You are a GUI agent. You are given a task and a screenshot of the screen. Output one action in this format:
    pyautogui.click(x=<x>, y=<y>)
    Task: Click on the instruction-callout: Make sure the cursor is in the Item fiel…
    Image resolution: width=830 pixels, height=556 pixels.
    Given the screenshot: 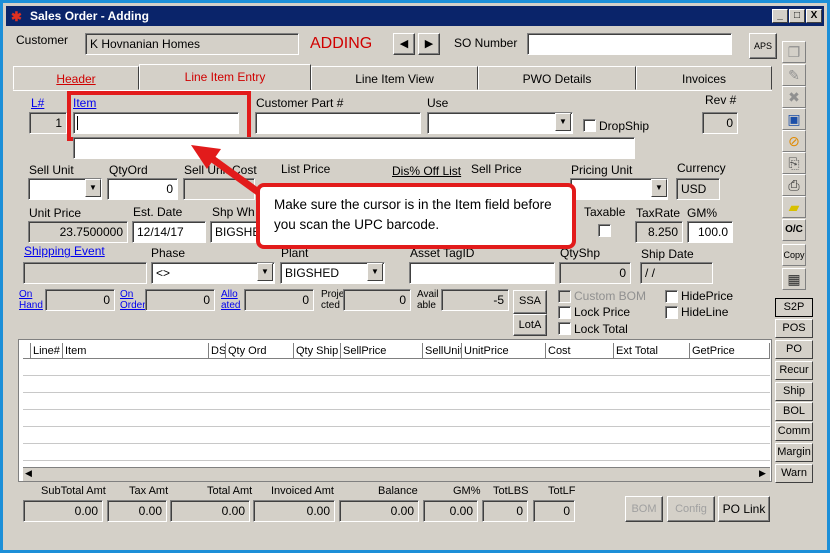 What is the action you would take?
    pyautogui.click(x=416, y=216)
    